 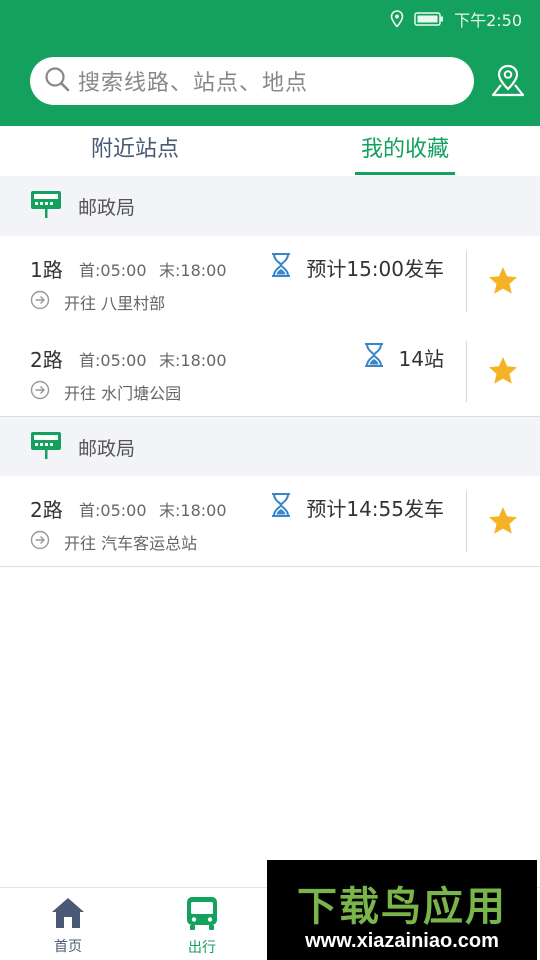 I want to click on route-eta: 预计15:00发车, so click(x=357, y=267).